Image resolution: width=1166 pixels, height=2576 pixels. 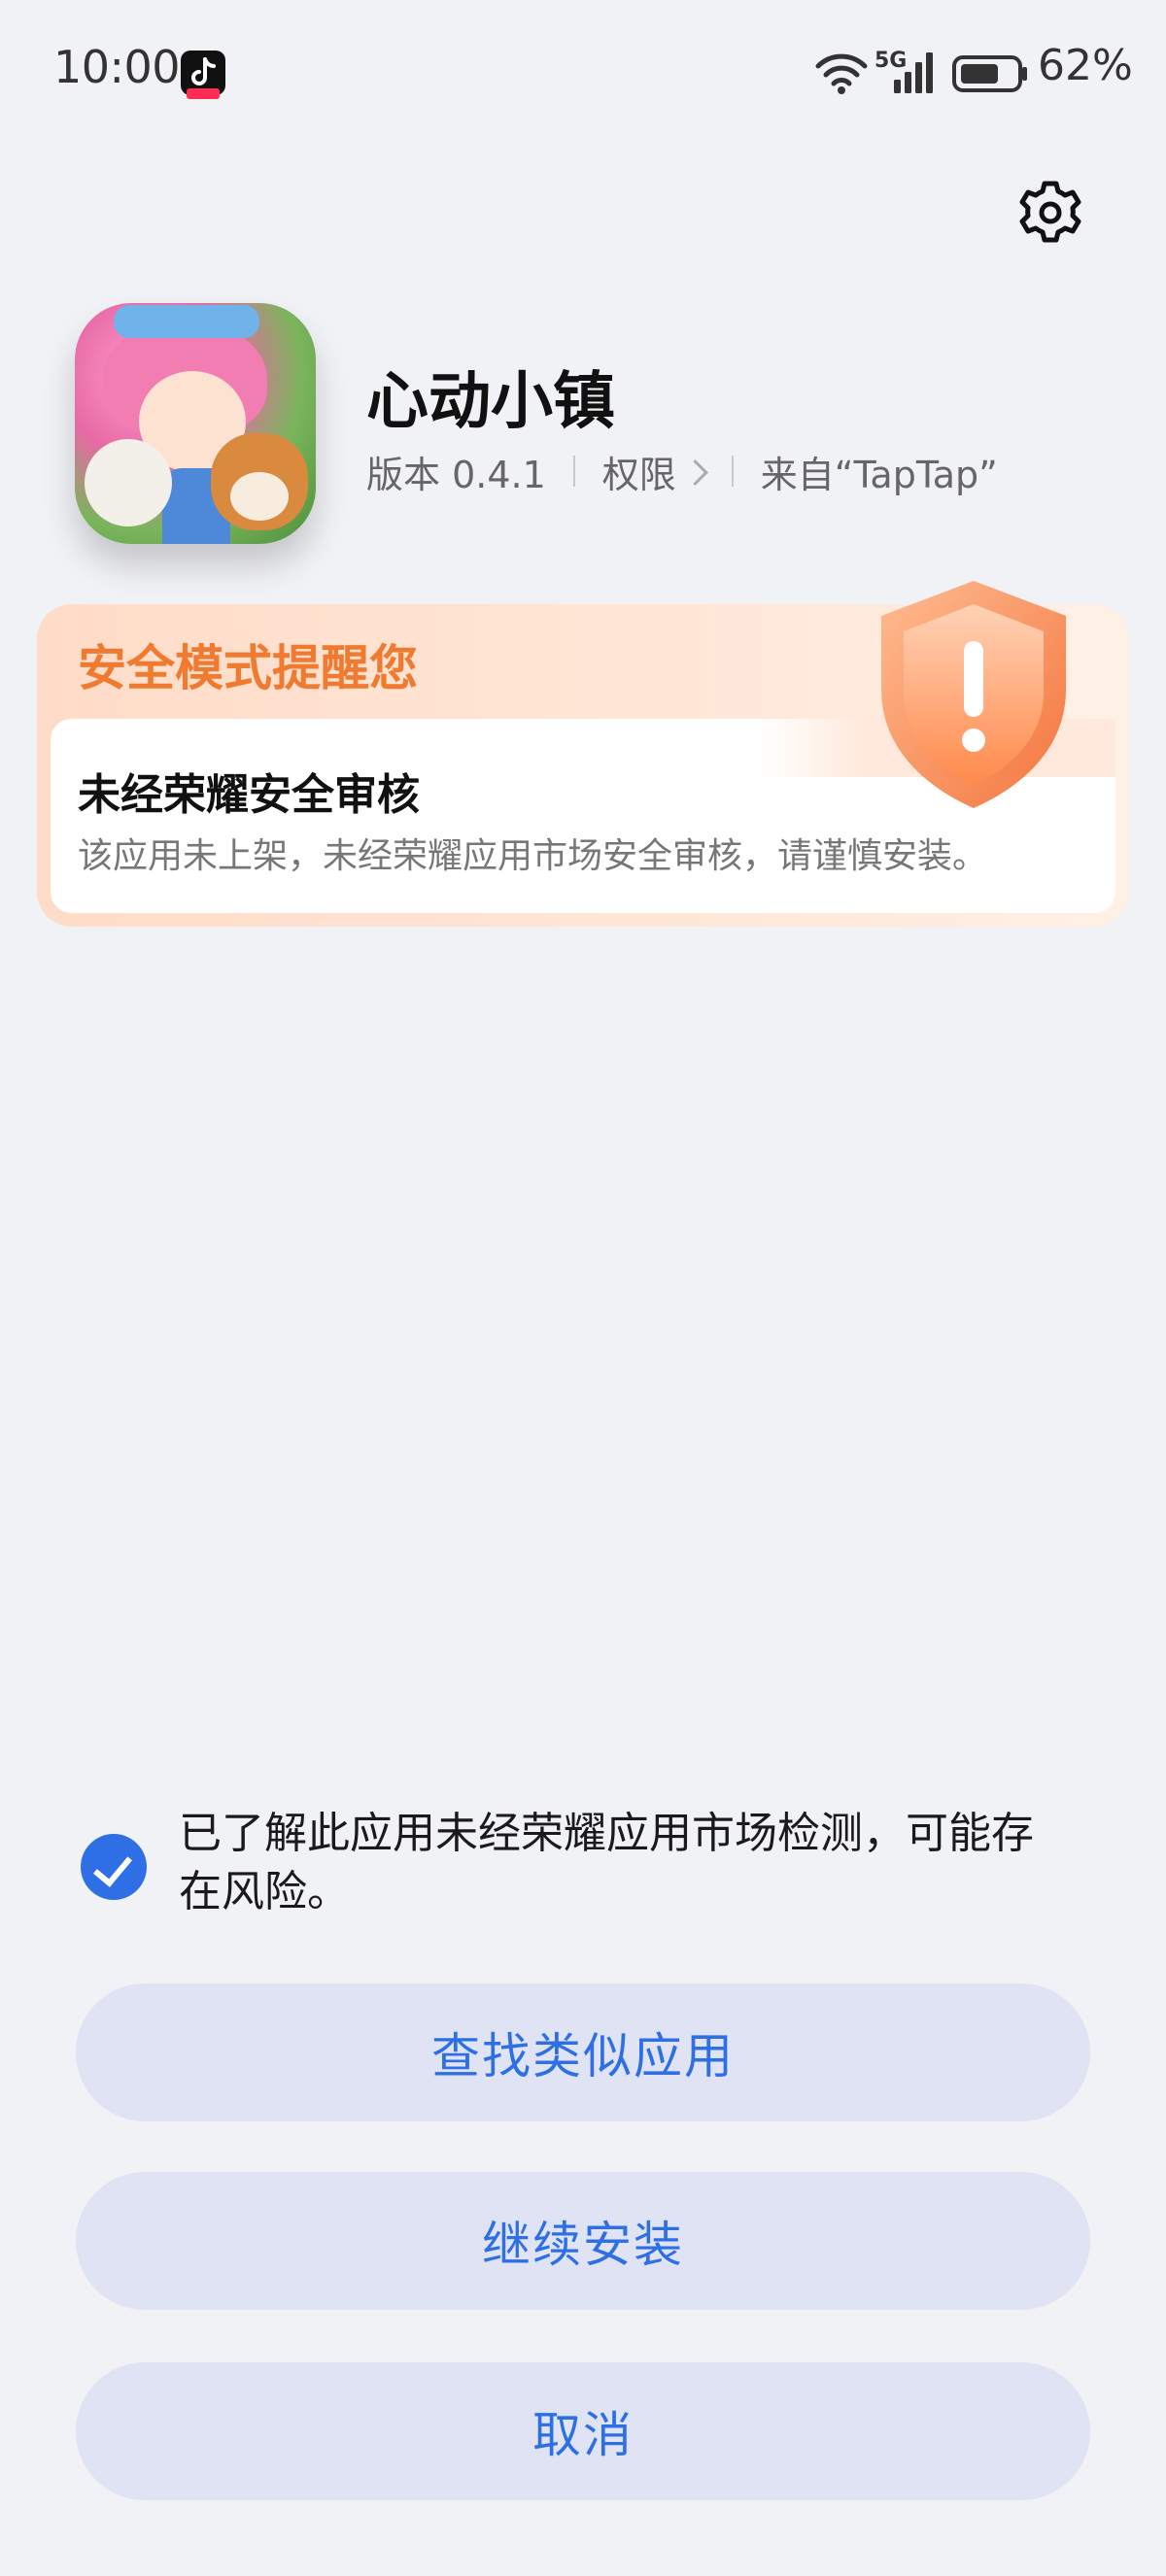 What do you see at coordinates (879, 474) in the screenshot?
I see `app-source: 来自“TapTap”` at bounding box center [879, 474].